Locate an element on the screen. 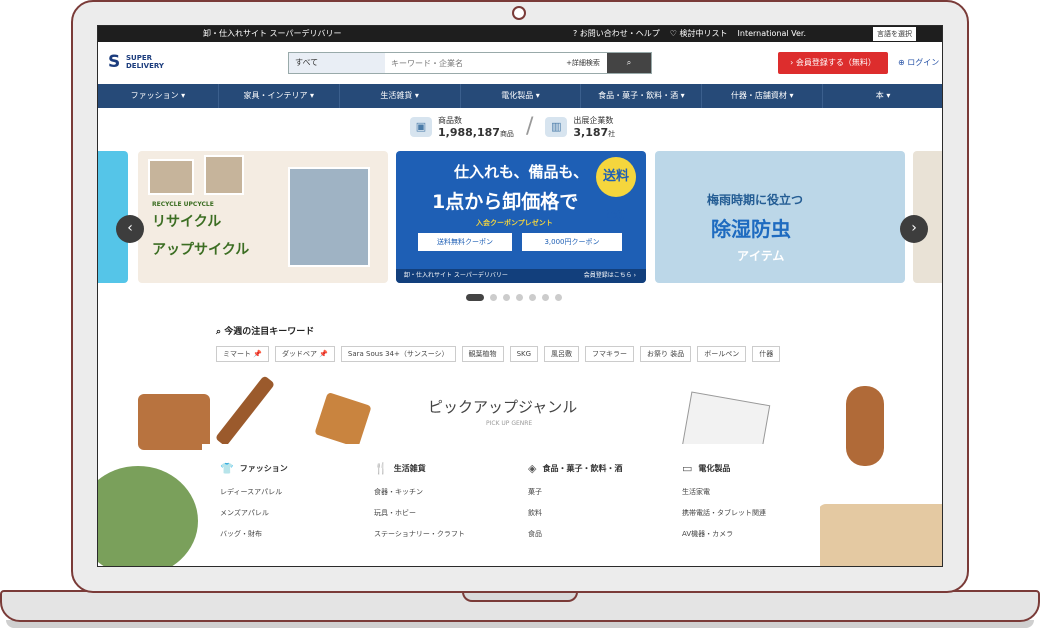 The image size is (1040, 632). language-selector: 言語を選択 is located at coordinates (894, 34).